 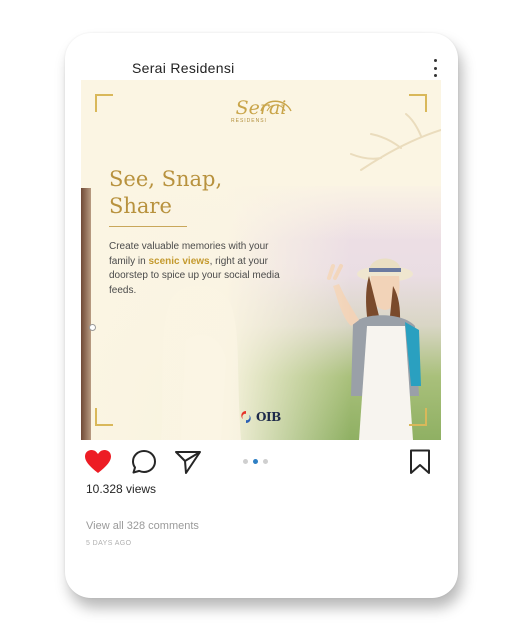 What do you see at coordinates (395, 142) in the screenshot?
I see `branch-decoration` at bounding box center [395, 142].